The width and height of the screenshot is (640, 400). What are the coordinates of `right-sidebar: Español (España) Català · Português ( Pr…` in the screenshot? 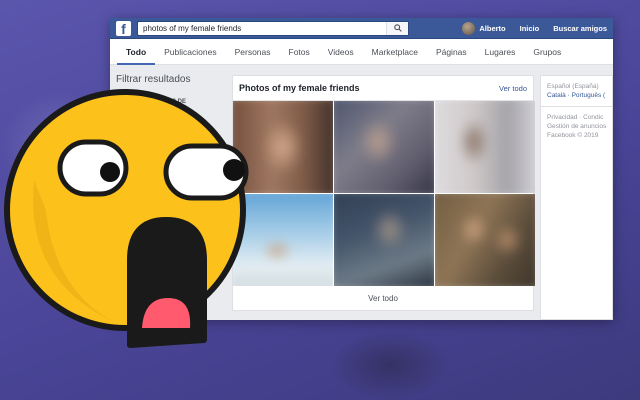 It's located at (576, 197).